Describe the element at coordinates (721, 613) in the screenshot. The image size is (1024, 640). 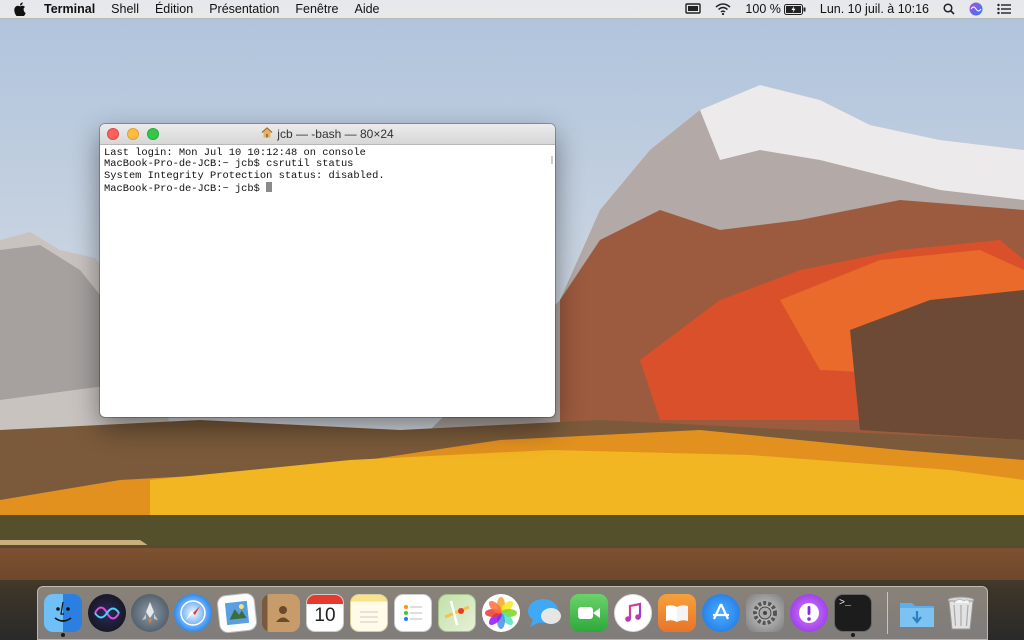
I see `app-store-icon` at that location.